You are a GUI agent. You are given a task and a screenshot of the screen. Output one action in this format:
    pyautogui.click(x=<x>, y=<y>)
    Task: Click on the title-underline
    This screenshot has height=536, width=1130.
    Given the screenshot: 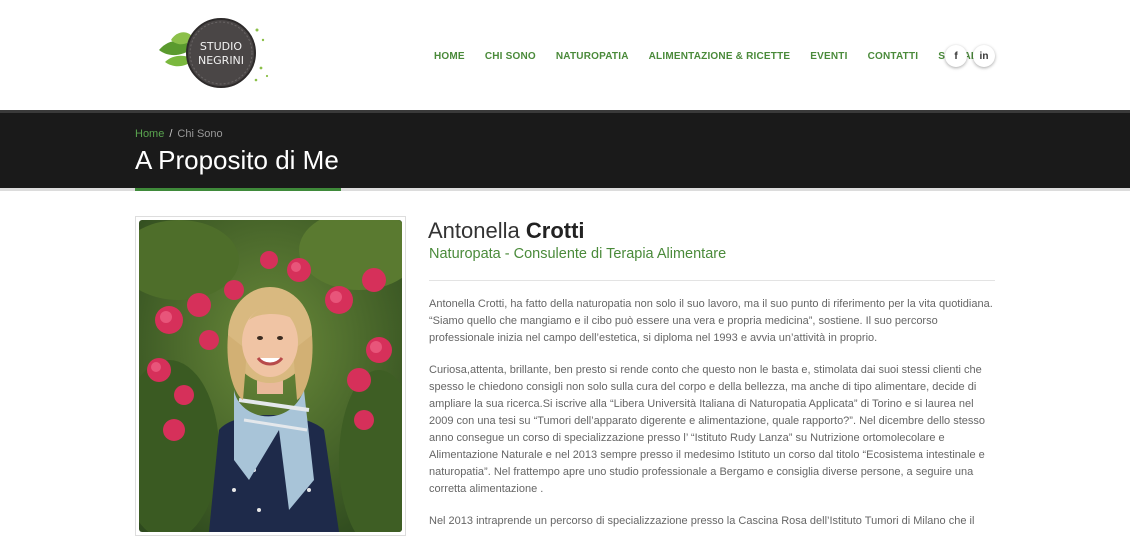 What is the action you would take?
    pyautogui.click(x=565, y=189)
    